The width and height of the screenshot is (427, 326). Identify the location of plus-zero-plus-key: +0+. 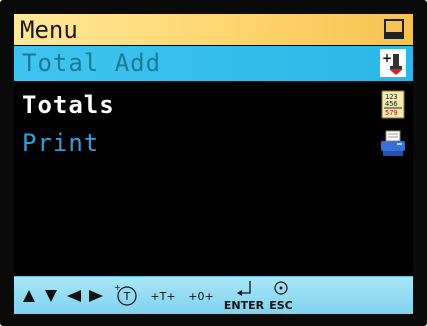
(201, 295).